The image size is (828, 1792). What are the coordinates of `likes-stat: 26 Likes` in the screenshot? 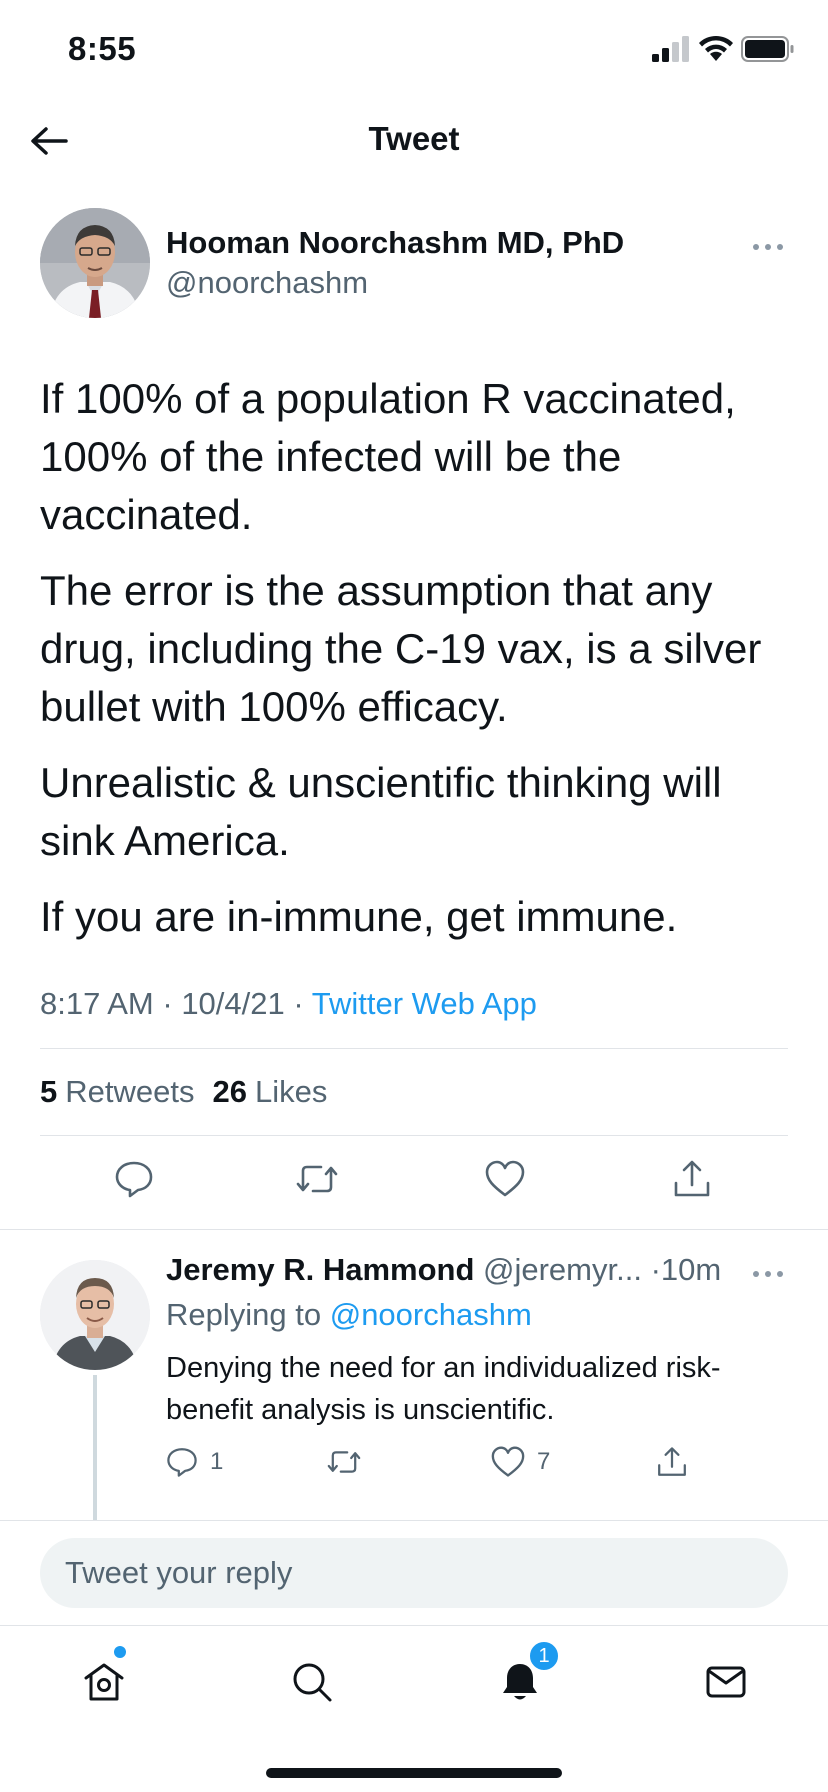 It's located at (269, 1092).